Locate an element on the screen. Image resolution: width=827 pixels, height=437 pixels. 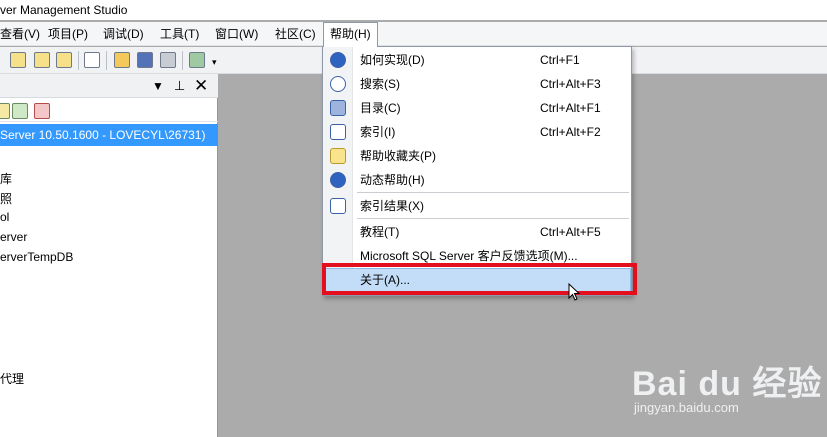
panel-header: ▼ ⊥ ✕ is located at coordinates (109, 86).